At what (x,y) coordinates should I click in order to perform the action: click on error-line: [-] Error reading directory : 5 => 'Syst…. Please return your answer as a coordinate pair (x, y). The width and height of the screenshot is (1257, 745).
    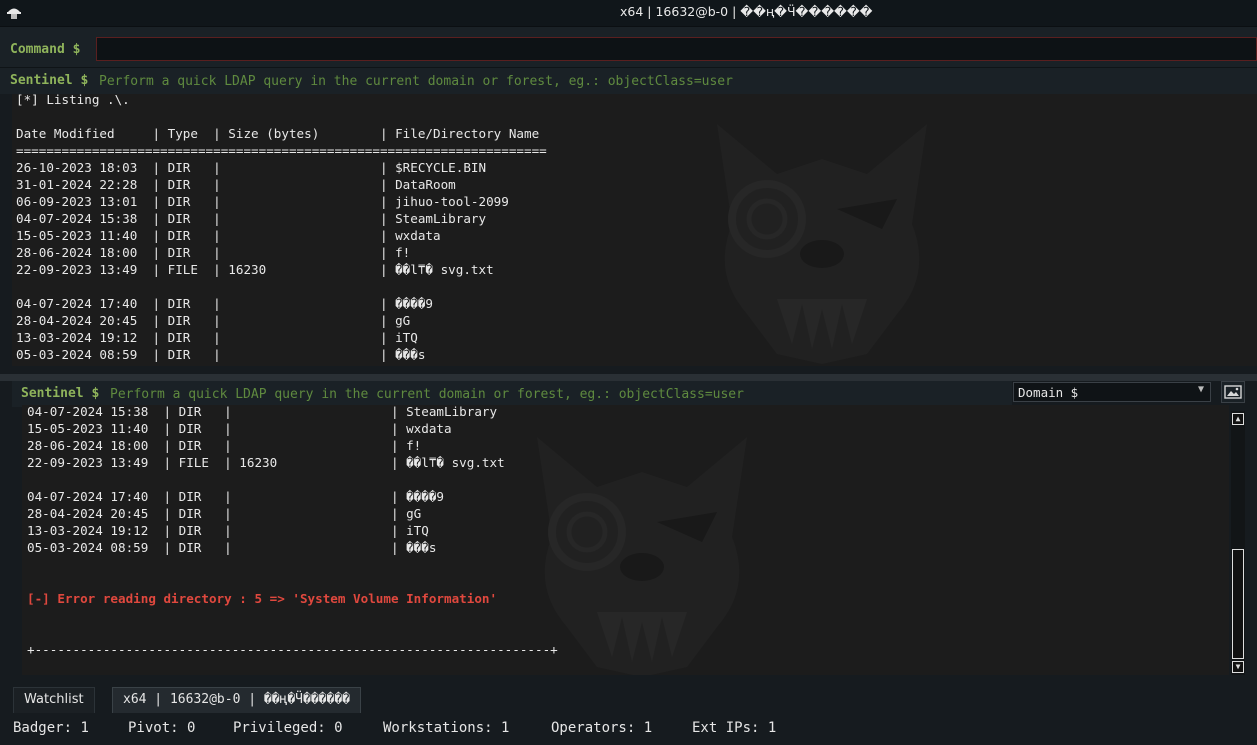
    Looking at the image, I should click on (262, 598).